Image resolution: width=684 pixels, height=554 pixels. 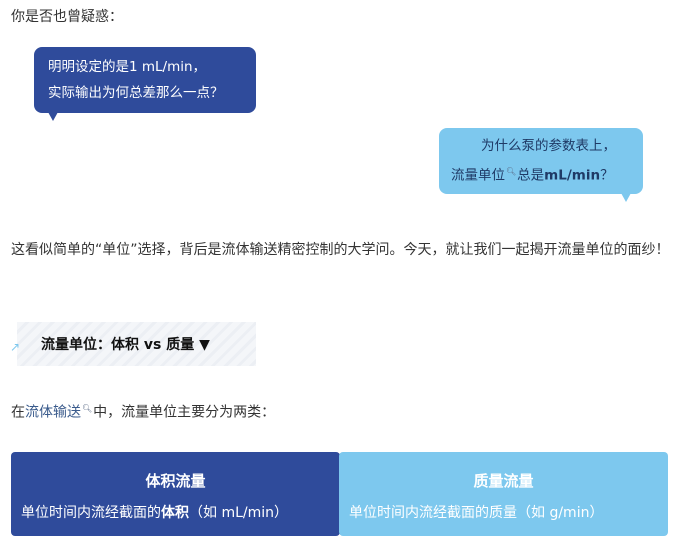 I want to click on card-title: 质量流量, so click(x=503, y=481).